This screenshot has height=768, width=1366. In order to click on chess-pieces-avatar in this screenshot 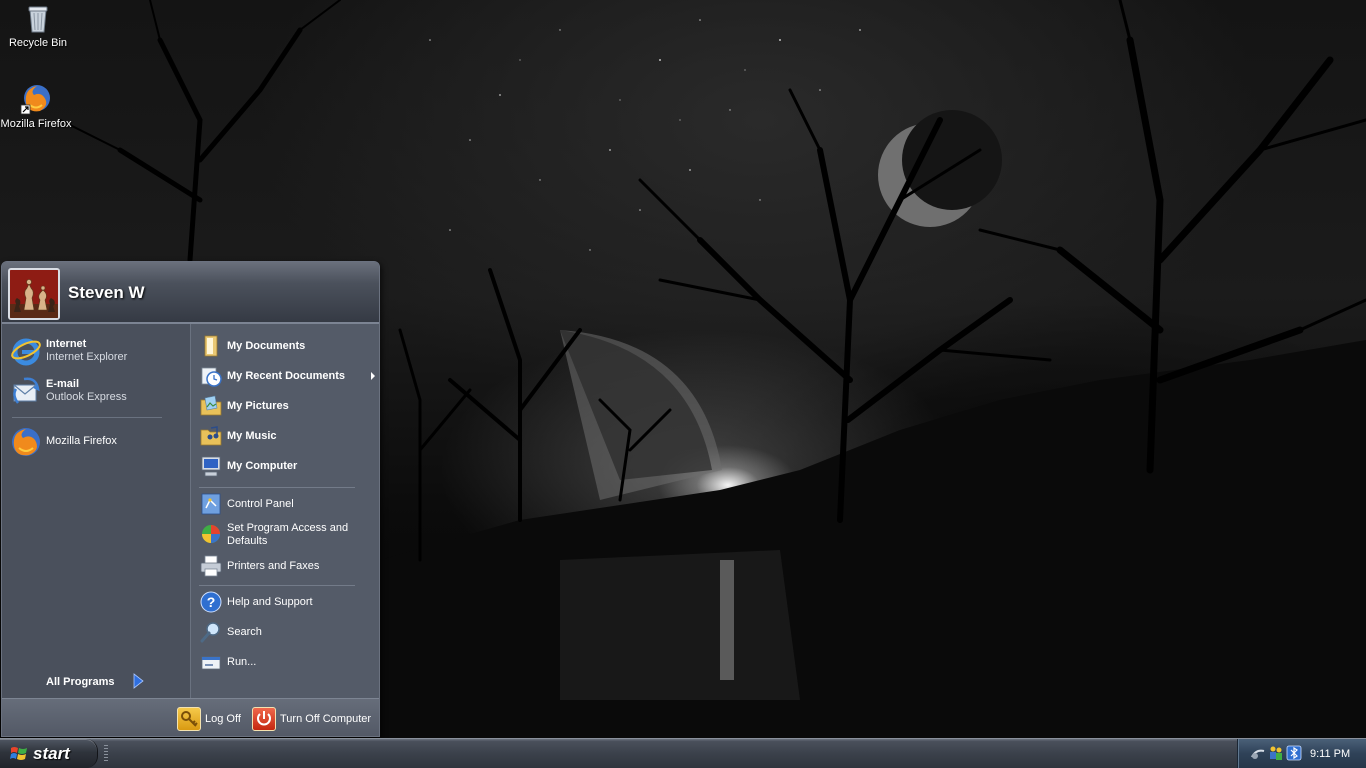, I will do `click(34, 294)`.